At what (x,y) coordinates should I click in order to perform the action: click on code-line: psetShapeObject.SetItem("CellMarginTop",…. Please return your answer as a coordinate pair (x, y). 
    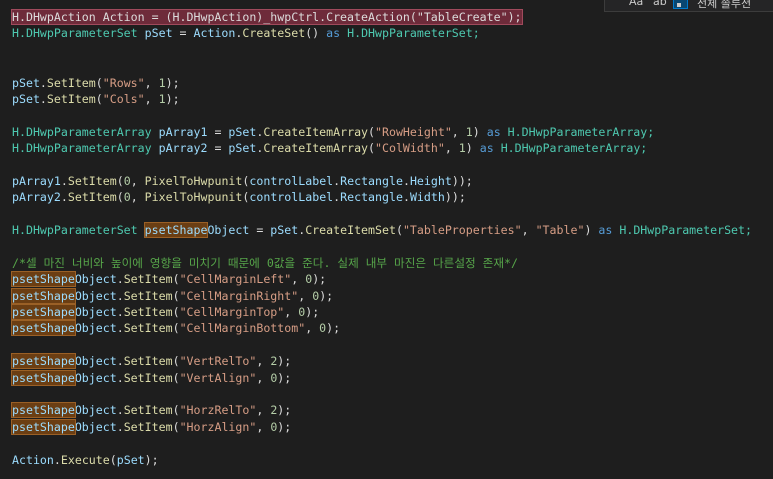
    Looking at the image, I should click on (381, 312).